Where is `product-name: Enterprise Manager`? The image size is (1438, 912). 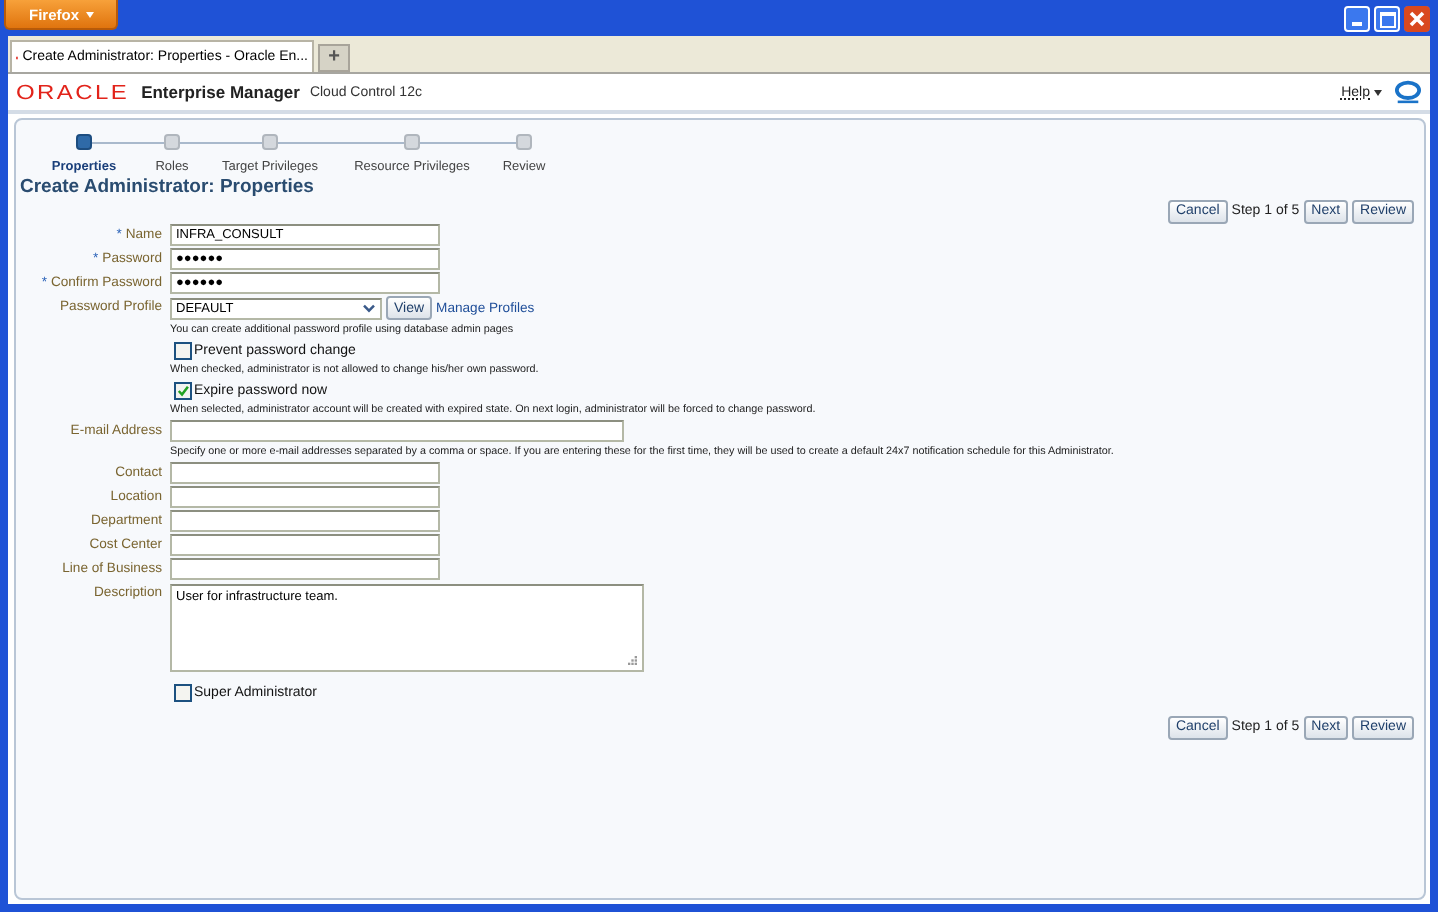 product-name: Enterprise Manager is located at coordinates (220, 92).